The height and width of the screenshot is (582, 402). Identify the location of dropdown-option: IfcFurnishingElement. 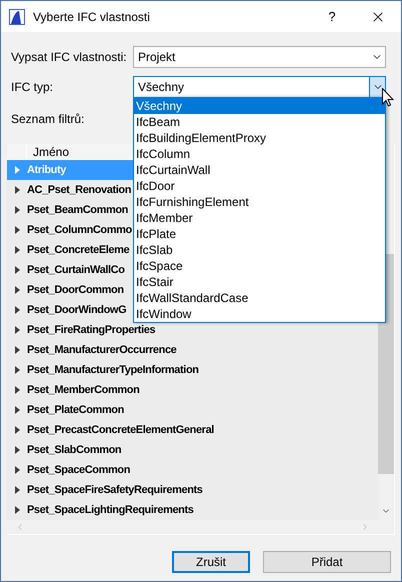
(259, 202).